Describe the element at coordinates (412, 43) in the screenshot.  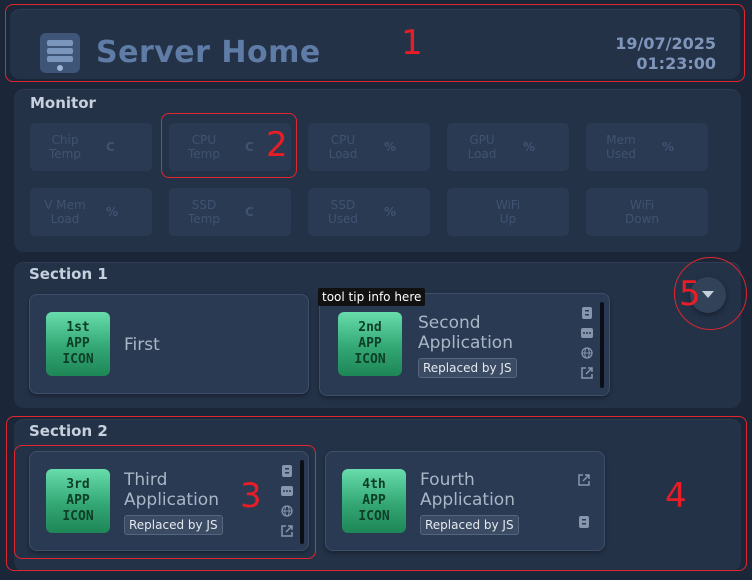
I see `annotation-number: 1` at that location.